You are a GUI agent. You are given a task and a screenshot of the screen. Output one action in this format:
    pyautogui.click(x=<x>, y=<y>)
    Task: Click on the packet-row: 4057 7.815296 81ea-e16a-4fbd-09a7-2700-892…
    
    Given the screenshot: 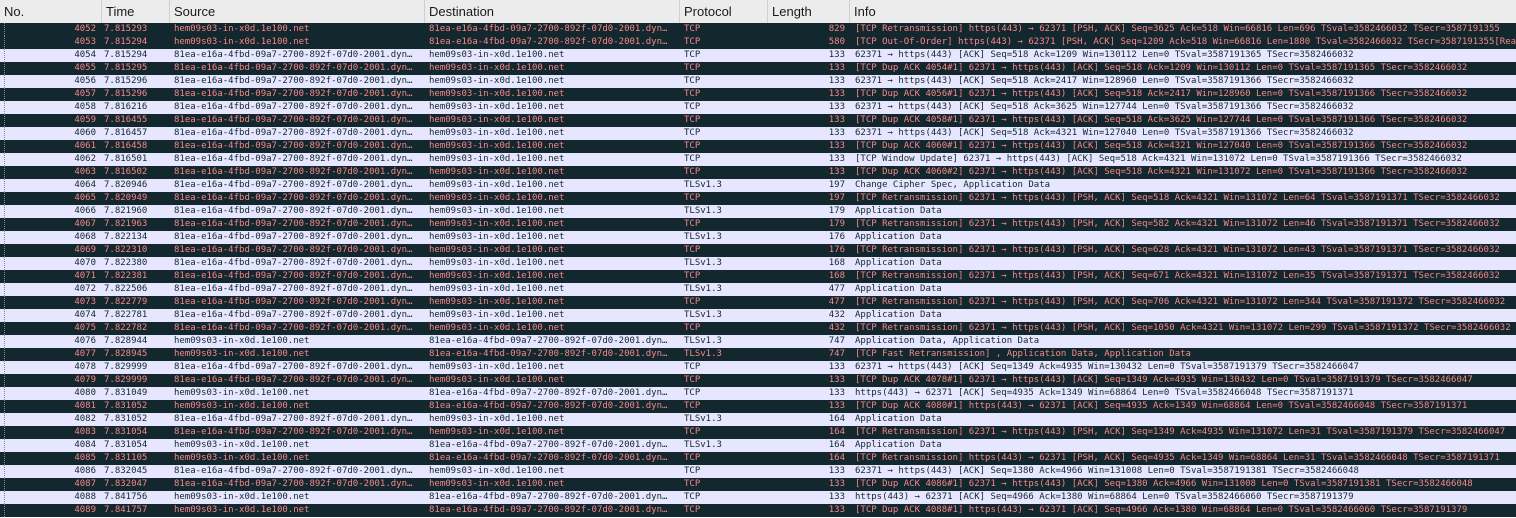 What is the action you would take?
    pyautogui.click(x=758, y=94)
    